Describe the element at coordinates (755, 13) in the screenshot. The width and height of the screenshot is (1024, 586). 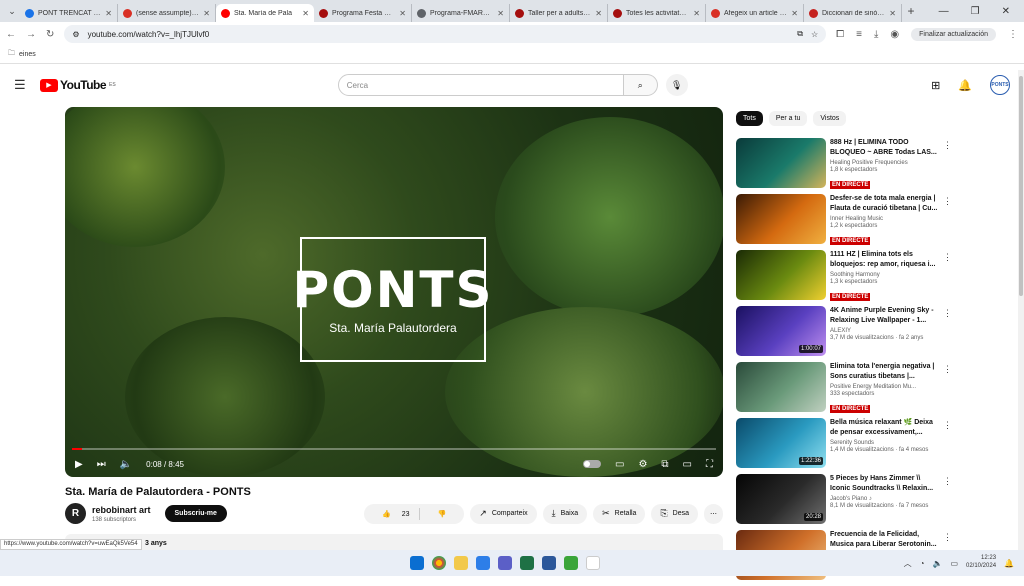
I see `browser-tab: Afegeix un article nou ✕` at that location.